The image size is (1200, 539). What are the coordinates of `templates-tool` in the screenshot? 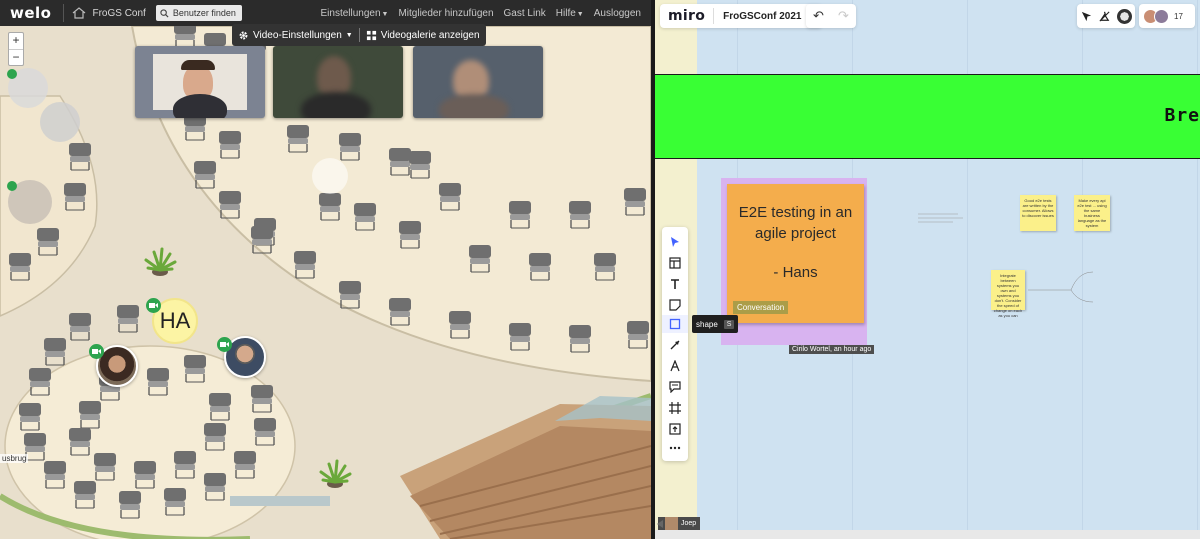 It's located at (675, 263).